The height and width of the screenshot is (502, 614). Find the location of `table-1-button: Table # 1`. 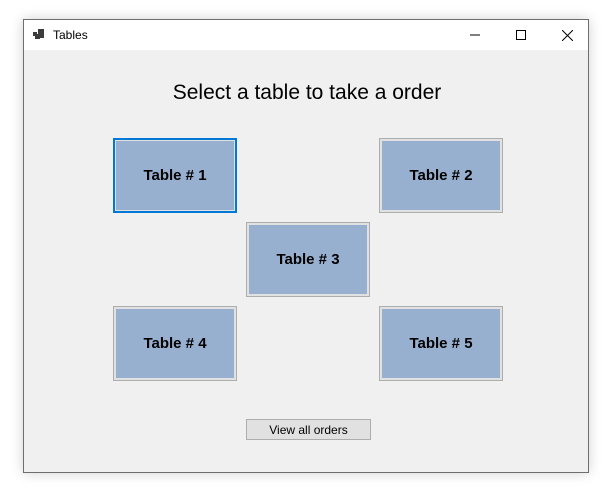

table-1-button: Table # 1 is located at coordinates (175, 175).